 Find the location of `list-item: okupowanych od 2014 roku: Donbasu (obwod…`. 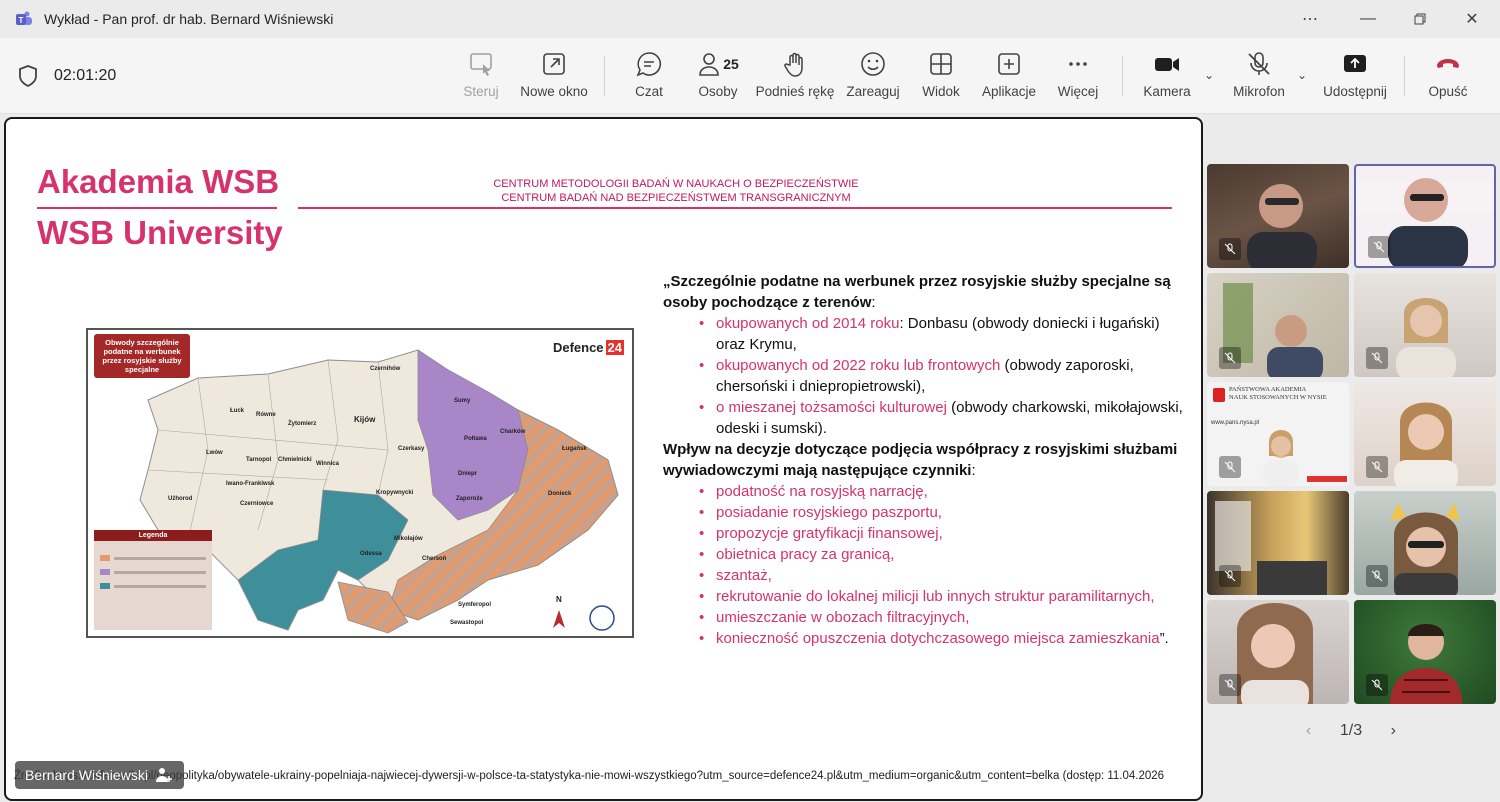

list-item: okupowanych od 2014 roku: Donbasu (obwod… is located at coordinates (941, 334).